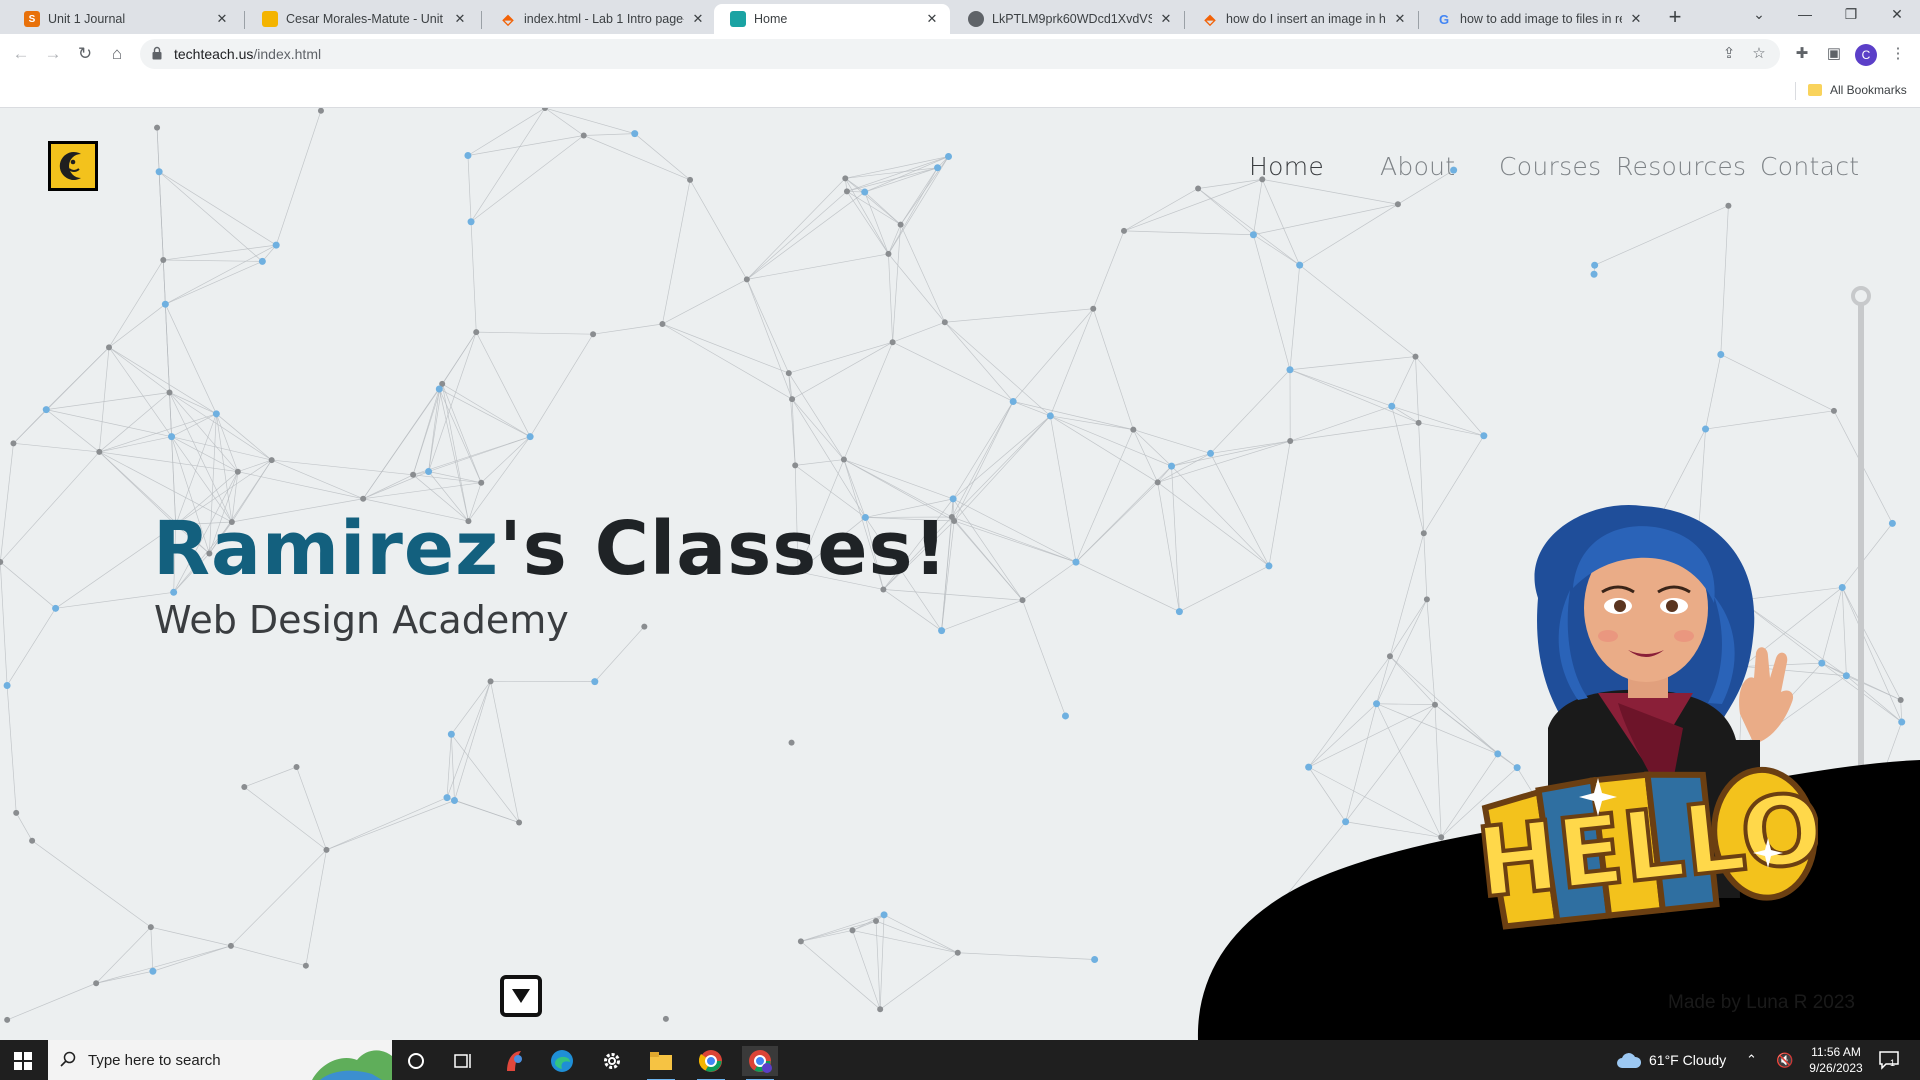 The width and height of the screenshot is (1920, 1080). What do you see at coordinates (117, 55) in the screenshot?
I see `home-icon: ⌂` at bounding box center [117, 55].